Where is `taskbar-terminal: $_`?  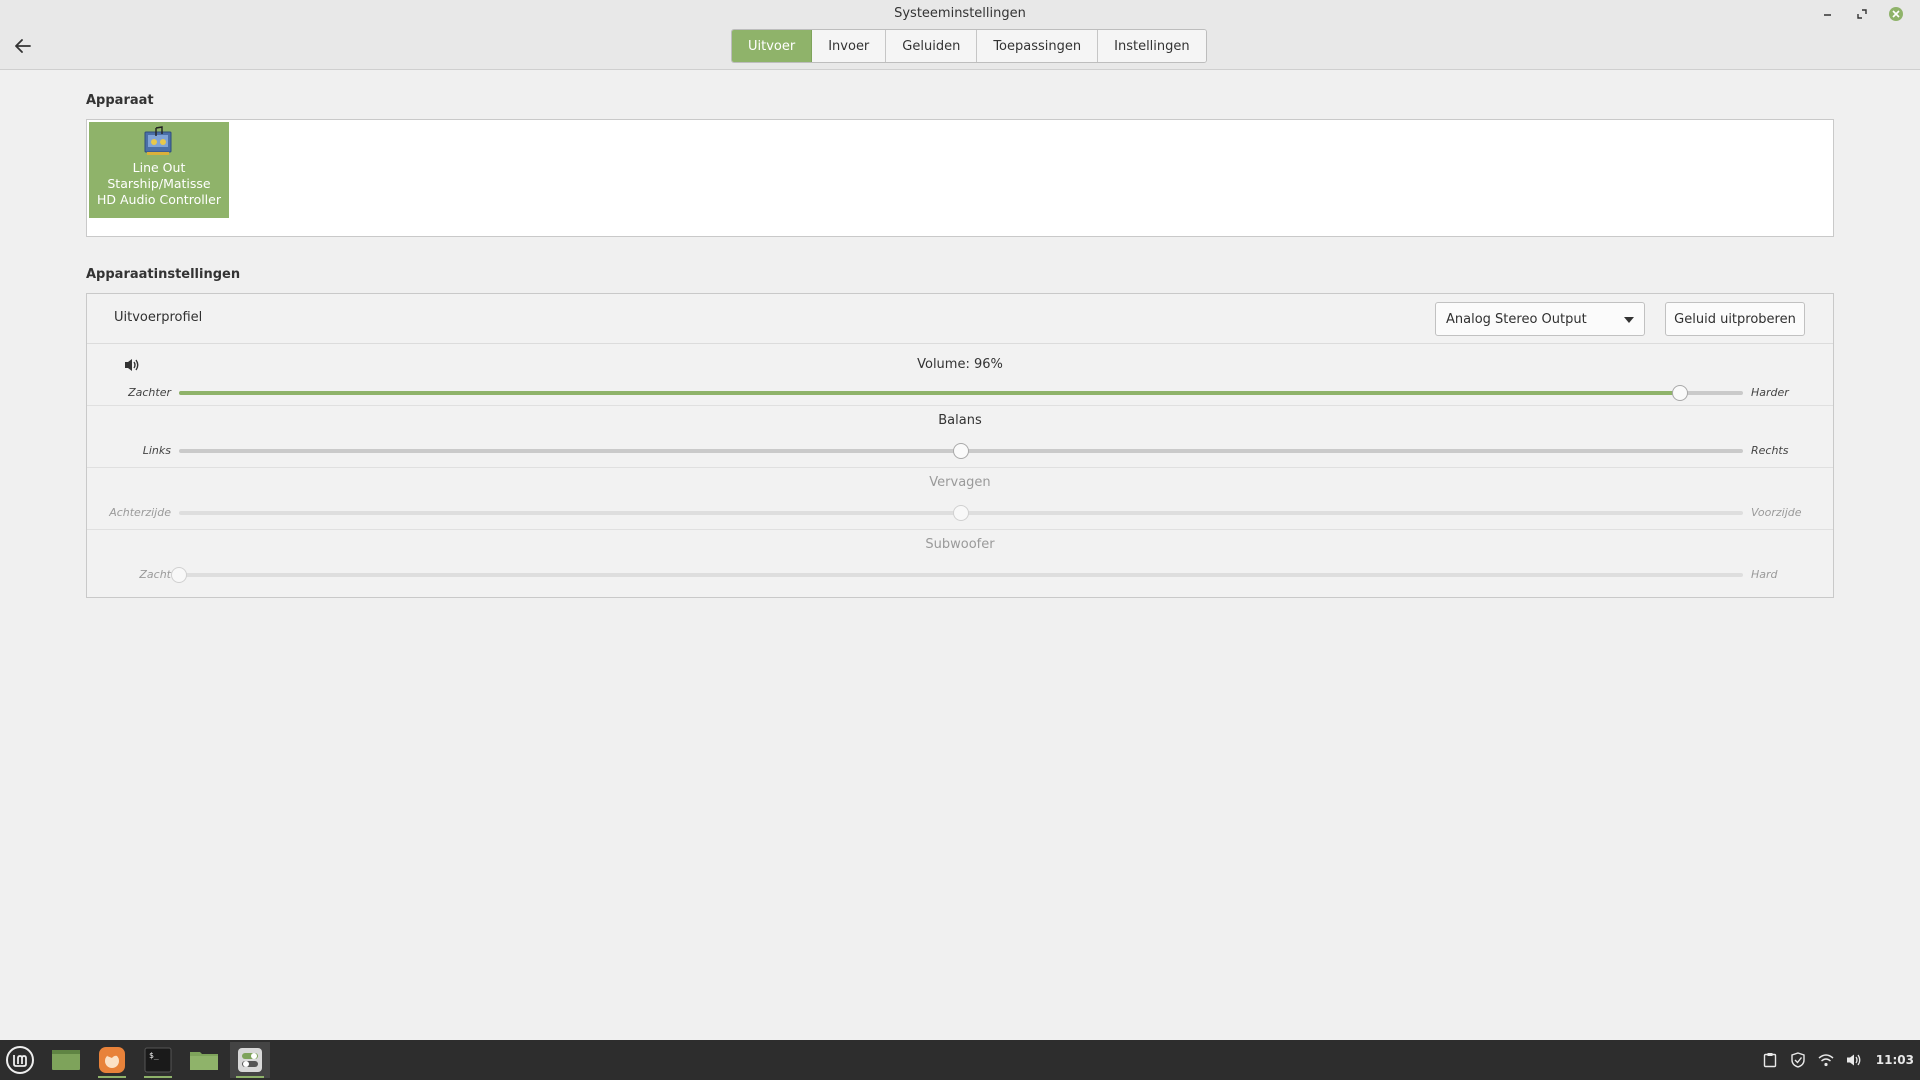 taskbar-terminal: $_ is located at coordinates (158, 1060).